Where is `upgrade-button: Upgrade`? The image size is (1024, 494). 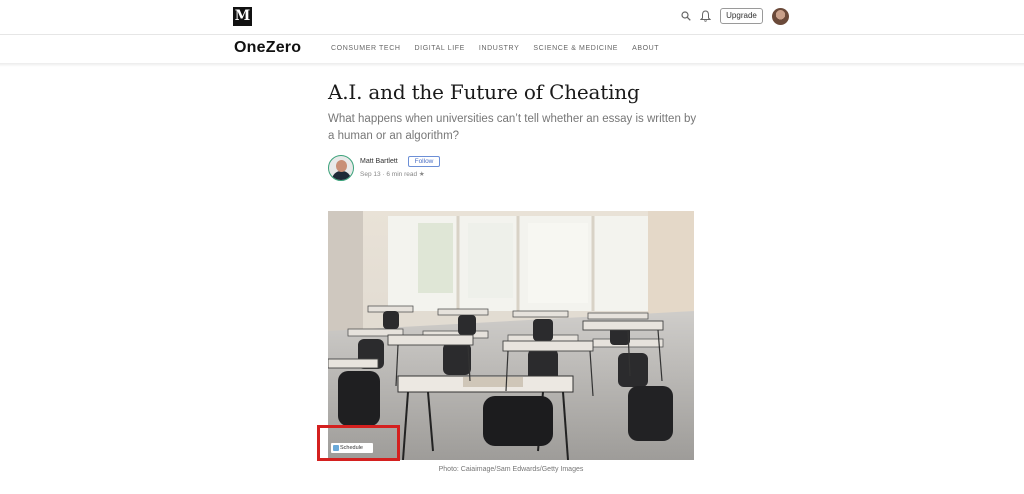
upgrade-button: Upgrade is located at coordinates (741, 16).